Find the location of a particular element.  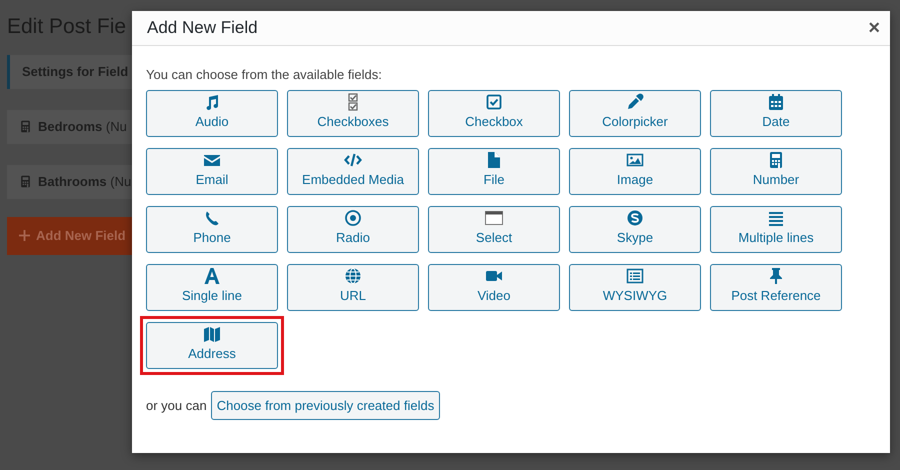

text-lines-icon is located at coordinates (776, 218).